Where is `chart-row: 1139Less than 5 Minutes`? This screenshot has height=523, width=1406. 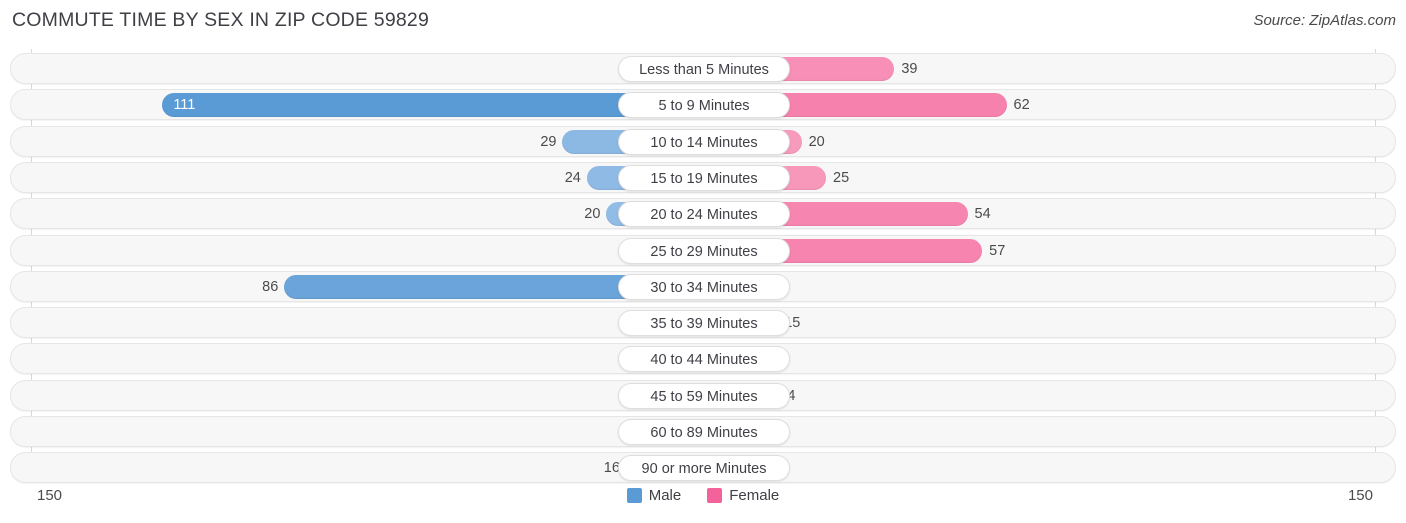 chart-row: 1139Less than 5 Minutes is located at coordinates (703, 68).